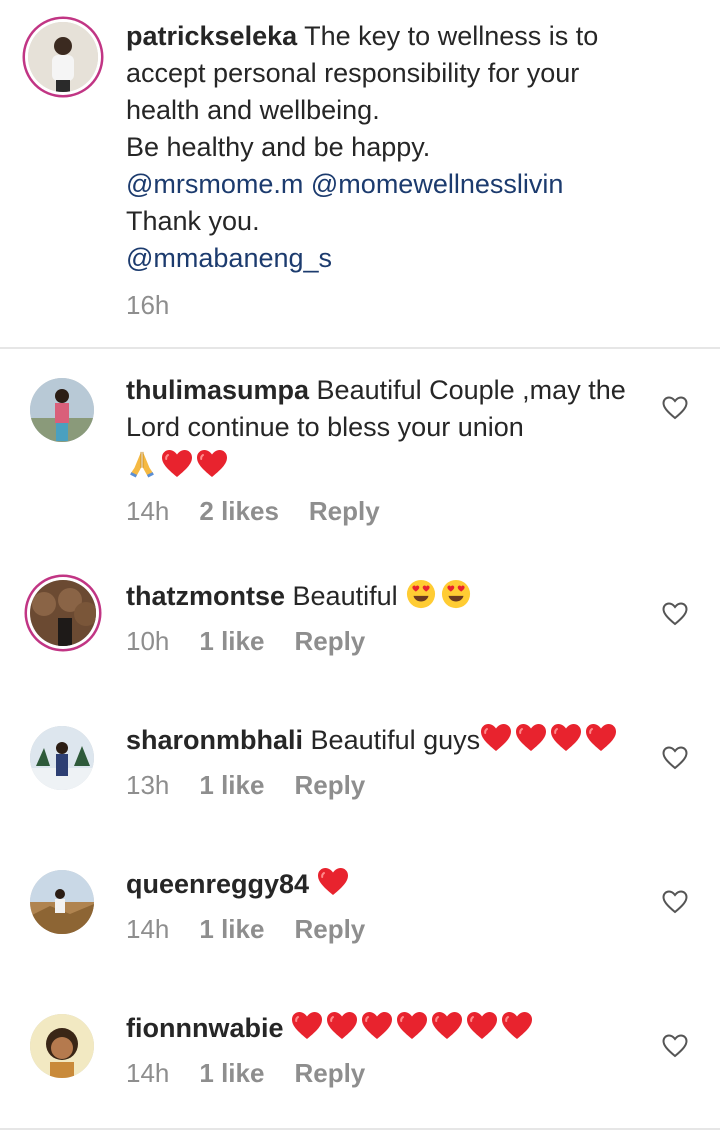 The image size is (720, 1142). Describe the element at coordinates (217, 390) in the screenshot. I see `comment-username: thulimasumpa` at that location.